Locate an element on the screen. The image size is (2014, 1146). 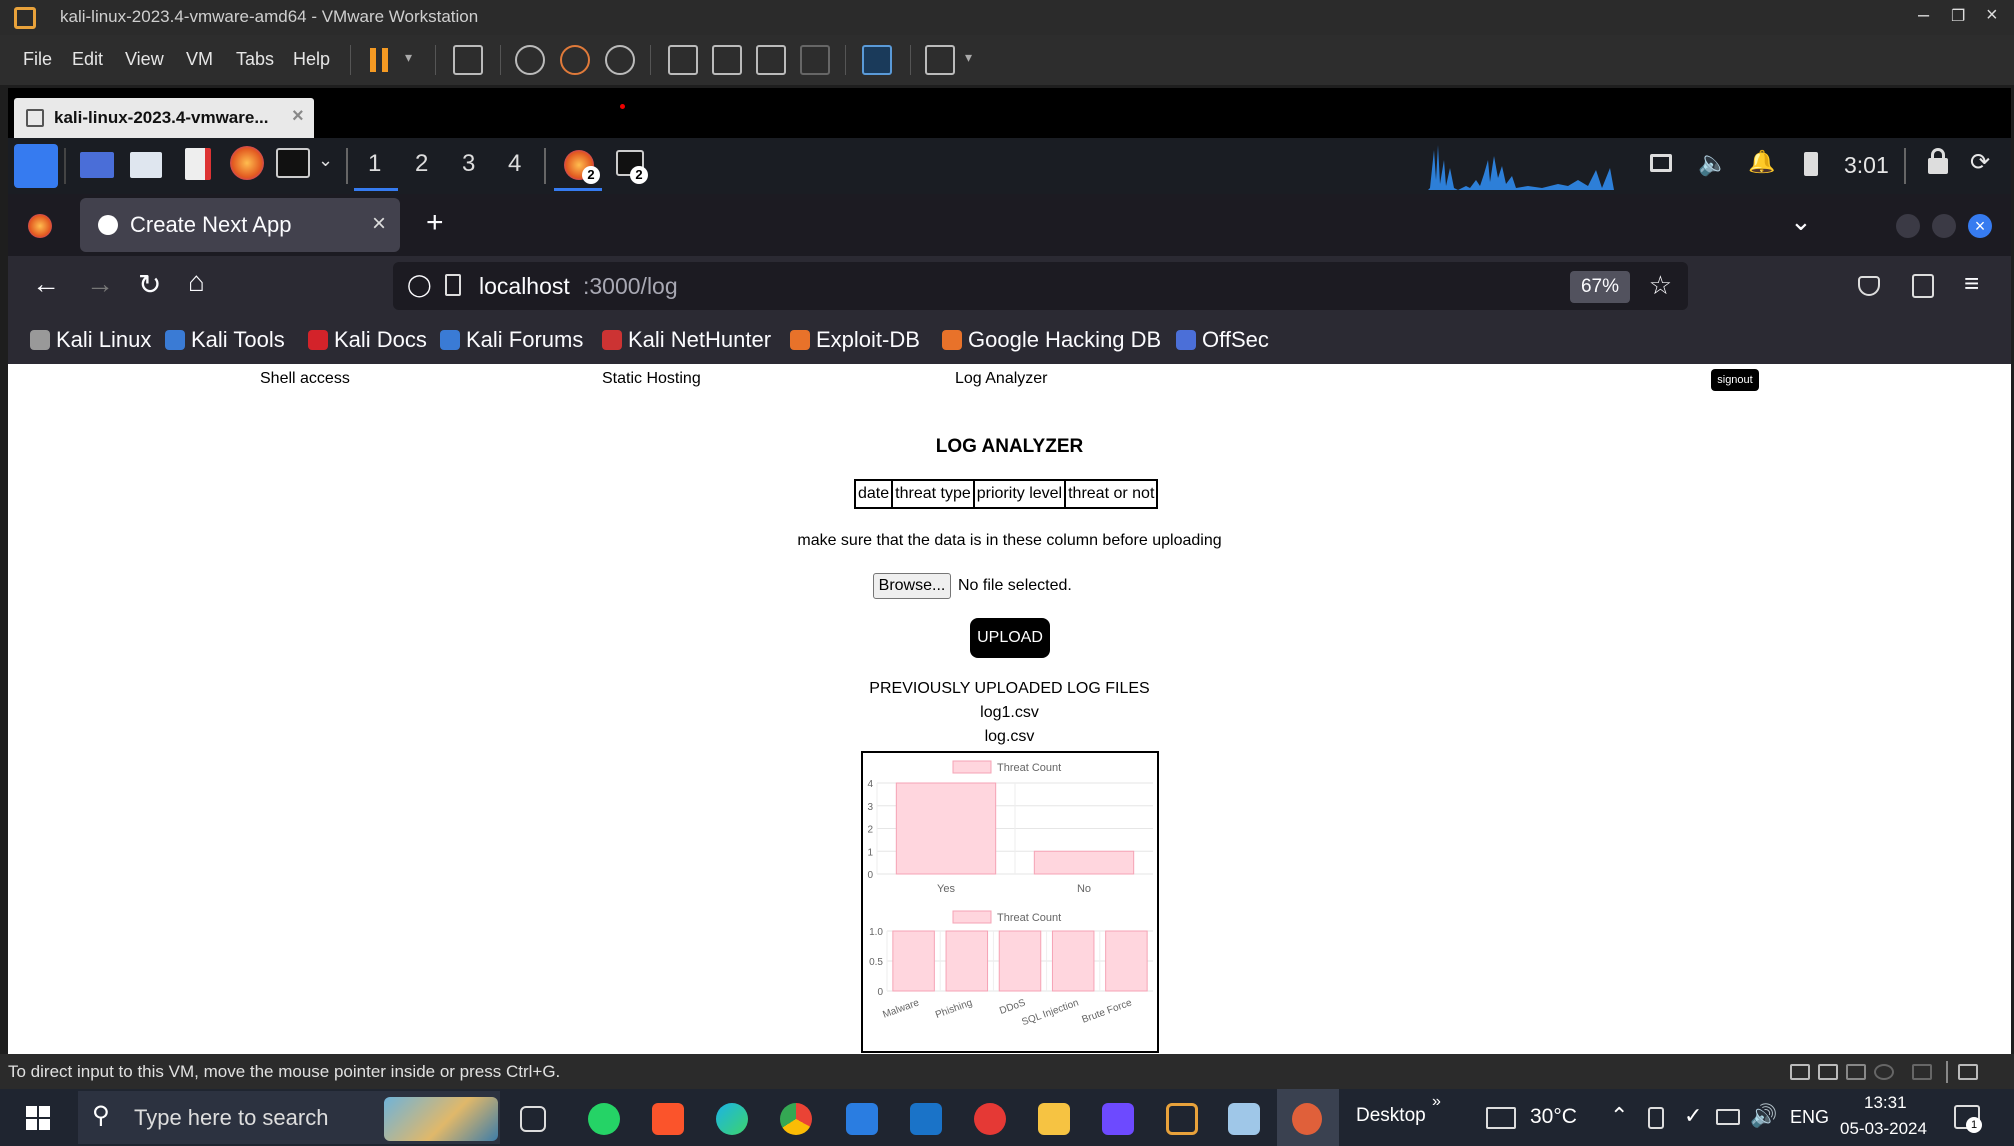
menu-view: View is located at coordinates (144, 59).